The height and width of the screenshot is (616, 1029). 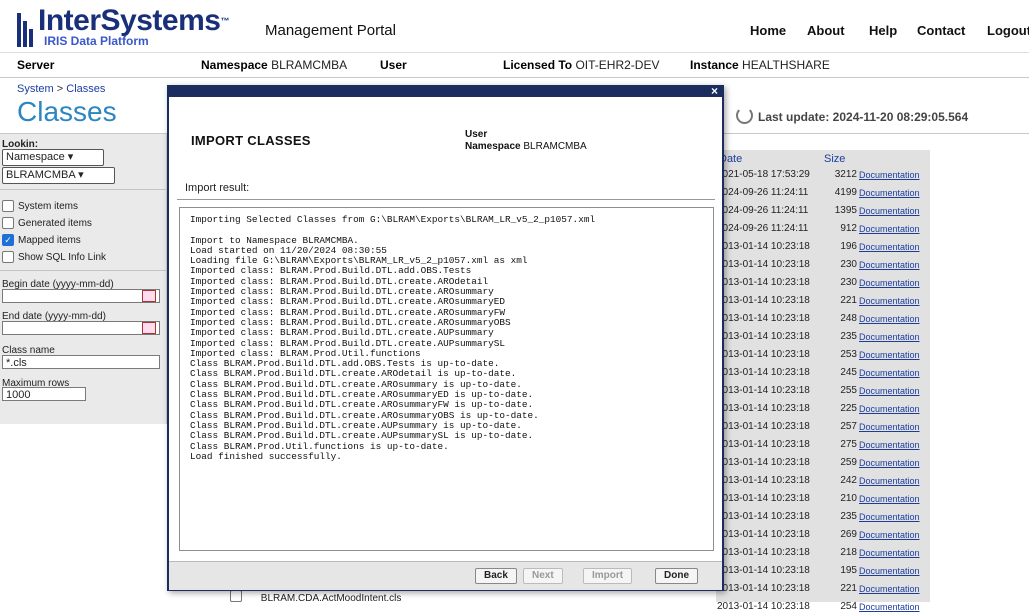 What do you see at coordinates (845, 174) in the screenshot?
I see `size-cell: 3212` at bounding box center [845, 174].